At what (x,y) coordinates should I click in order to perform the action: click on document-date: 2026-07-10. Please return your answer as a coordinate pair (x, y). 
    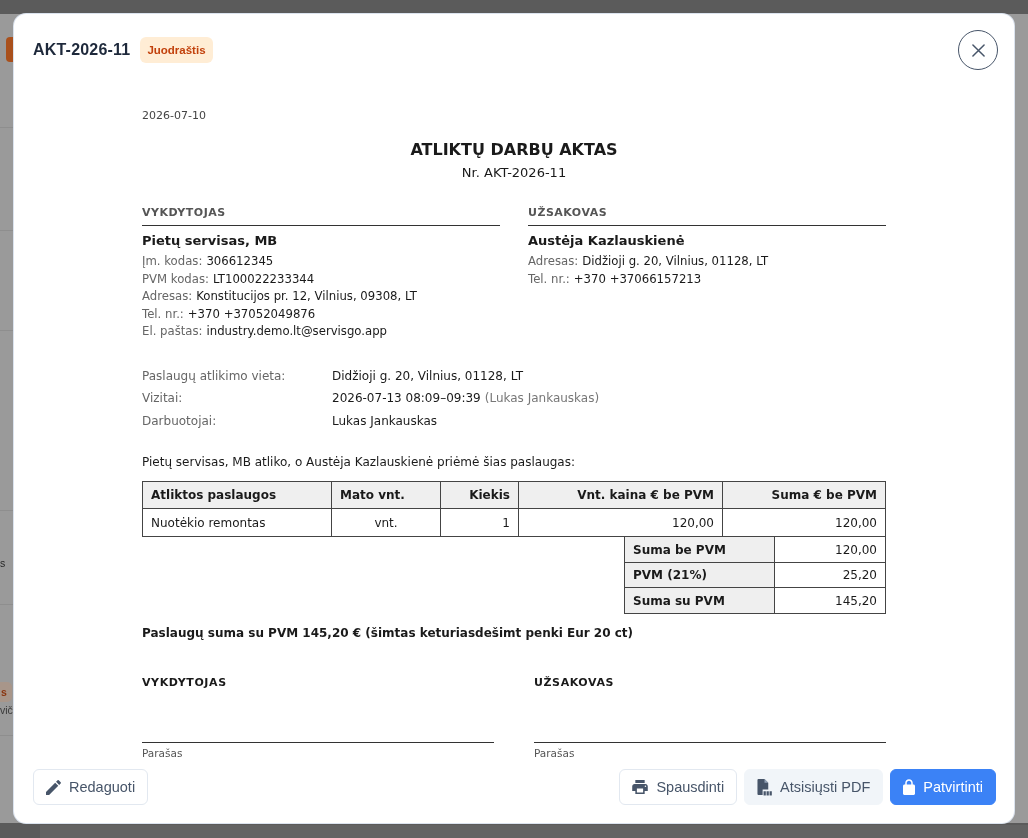
    Looking at the image, I should click on (174, 116).